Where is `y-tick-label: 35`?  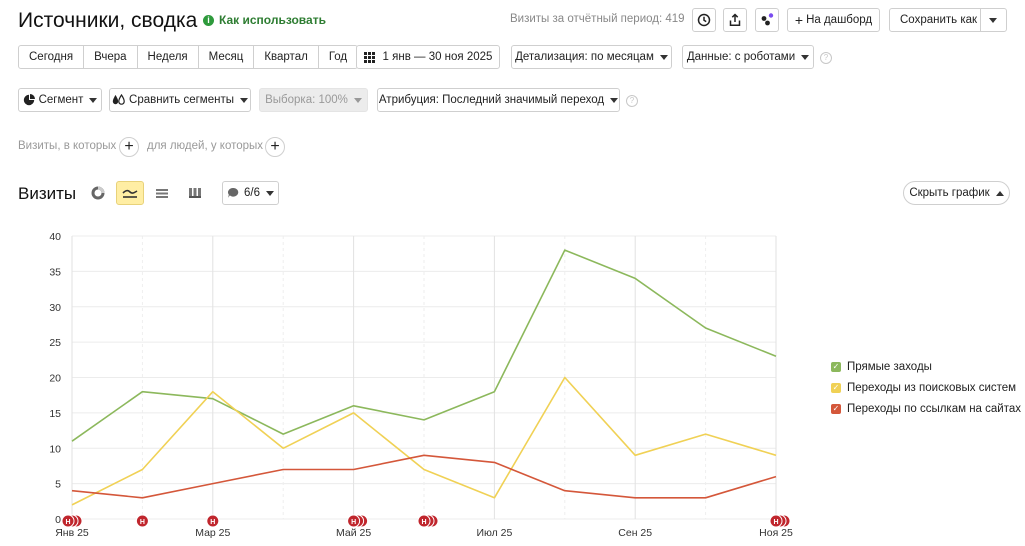
y-tick-label: 35 is located at coordinates (55, 272).